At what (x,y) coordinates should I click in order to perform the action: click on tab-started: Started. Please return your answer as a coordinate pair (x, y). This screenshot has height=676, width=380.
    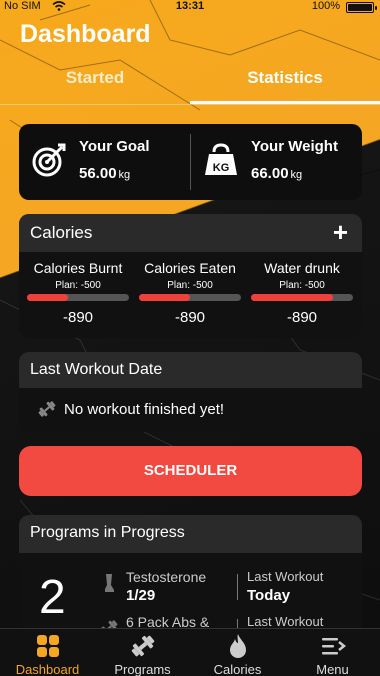
    Looking at the image, I should click on (95, 78).